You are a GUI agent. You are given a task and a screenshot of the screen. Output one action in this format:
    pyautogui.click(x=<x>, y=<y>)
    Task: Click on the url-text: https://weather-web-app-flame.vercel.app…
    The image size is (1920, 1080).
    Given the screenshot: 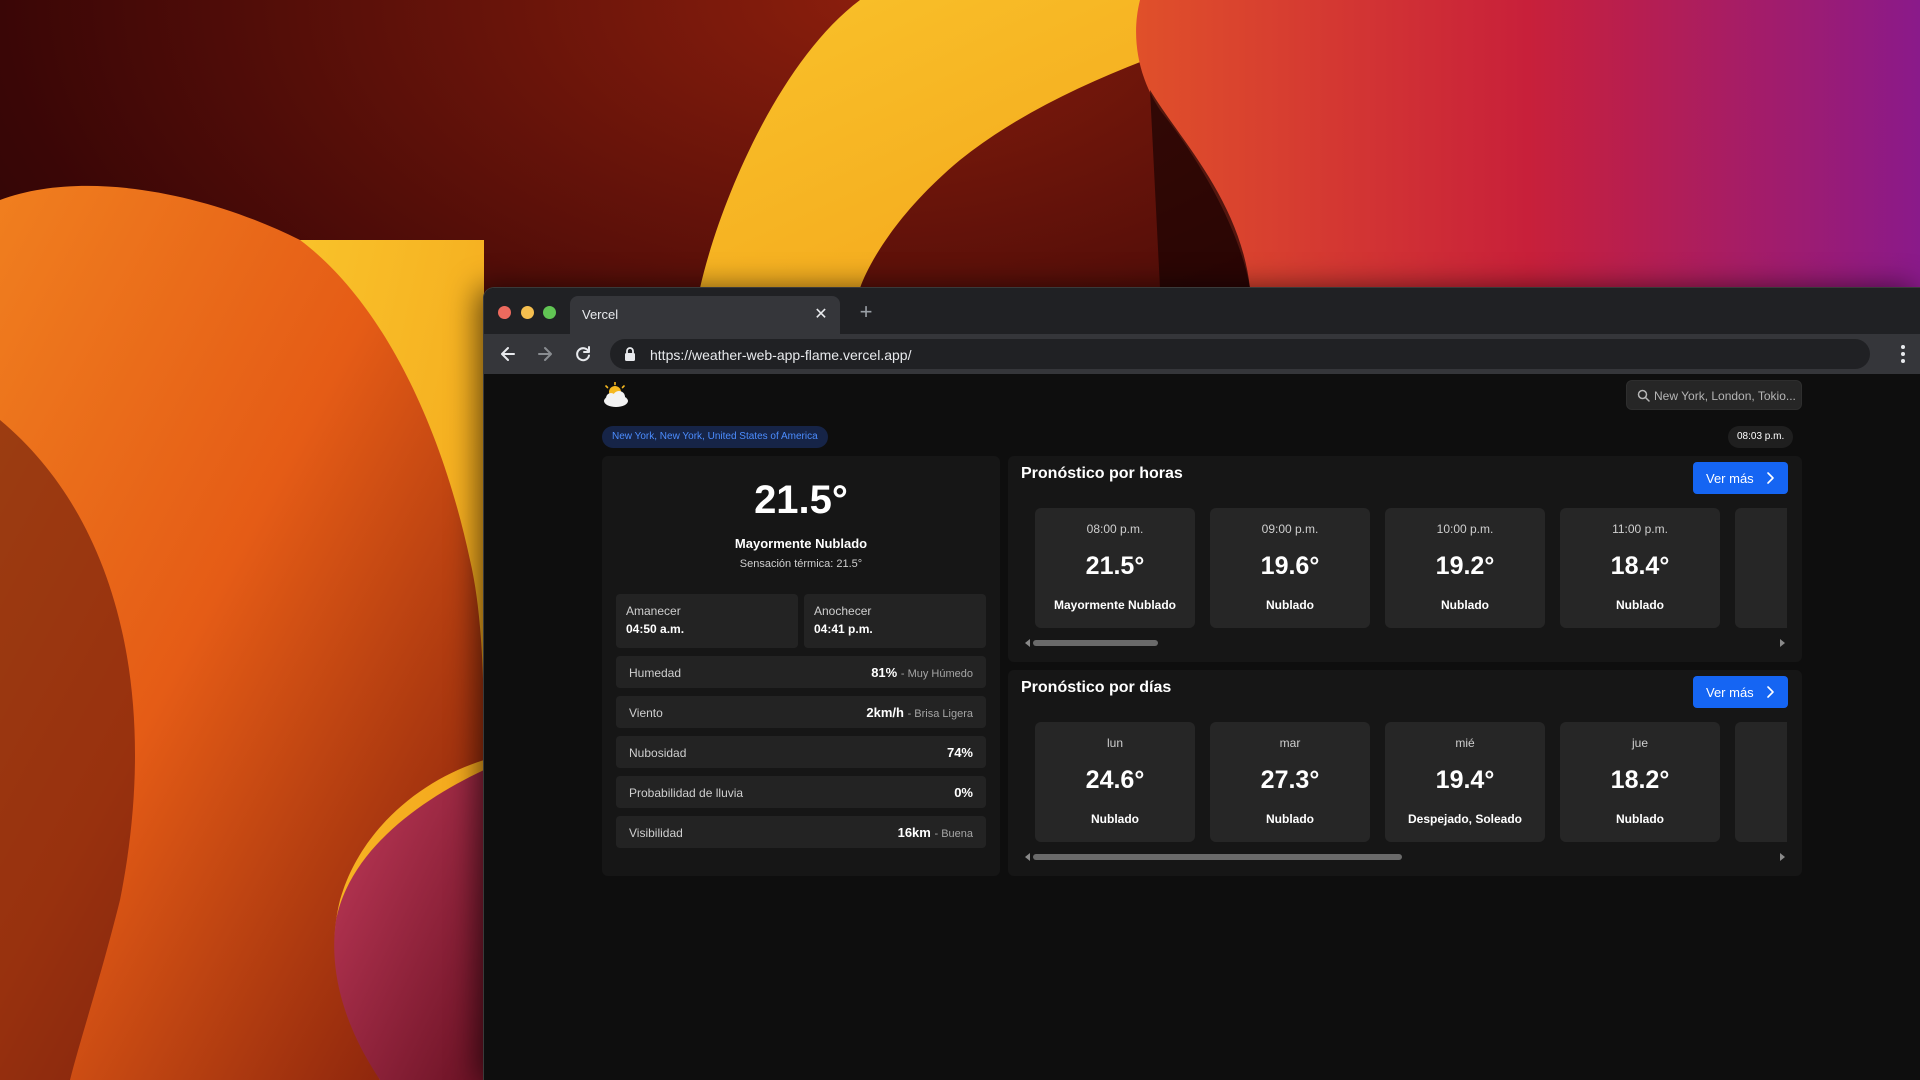 What is the action you would take?
    pyautogui.click(x=781, y=355)
    